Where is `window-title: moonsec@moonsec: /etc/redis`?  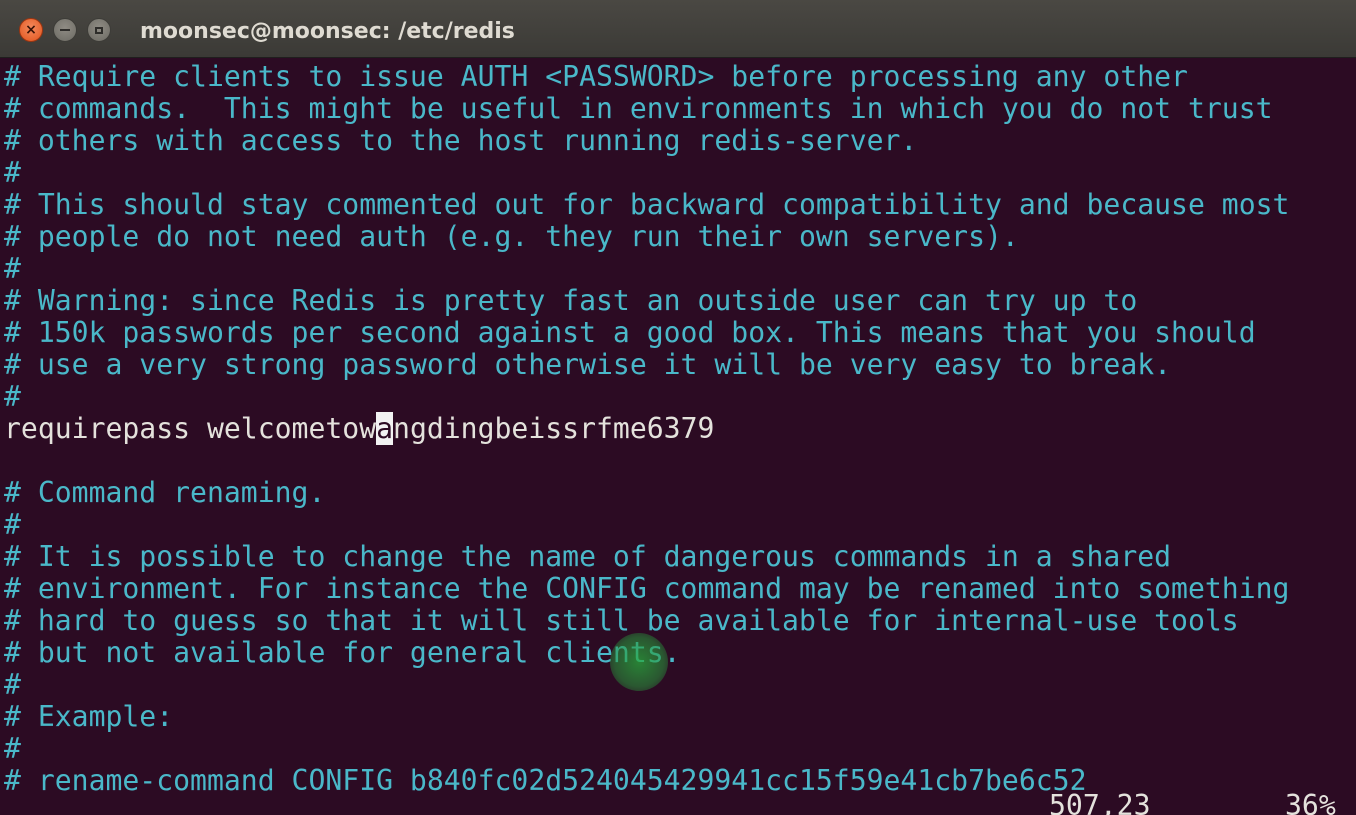
window-title: moonsec@moonsec: /etc/redis is located at coordinates (327, 31).